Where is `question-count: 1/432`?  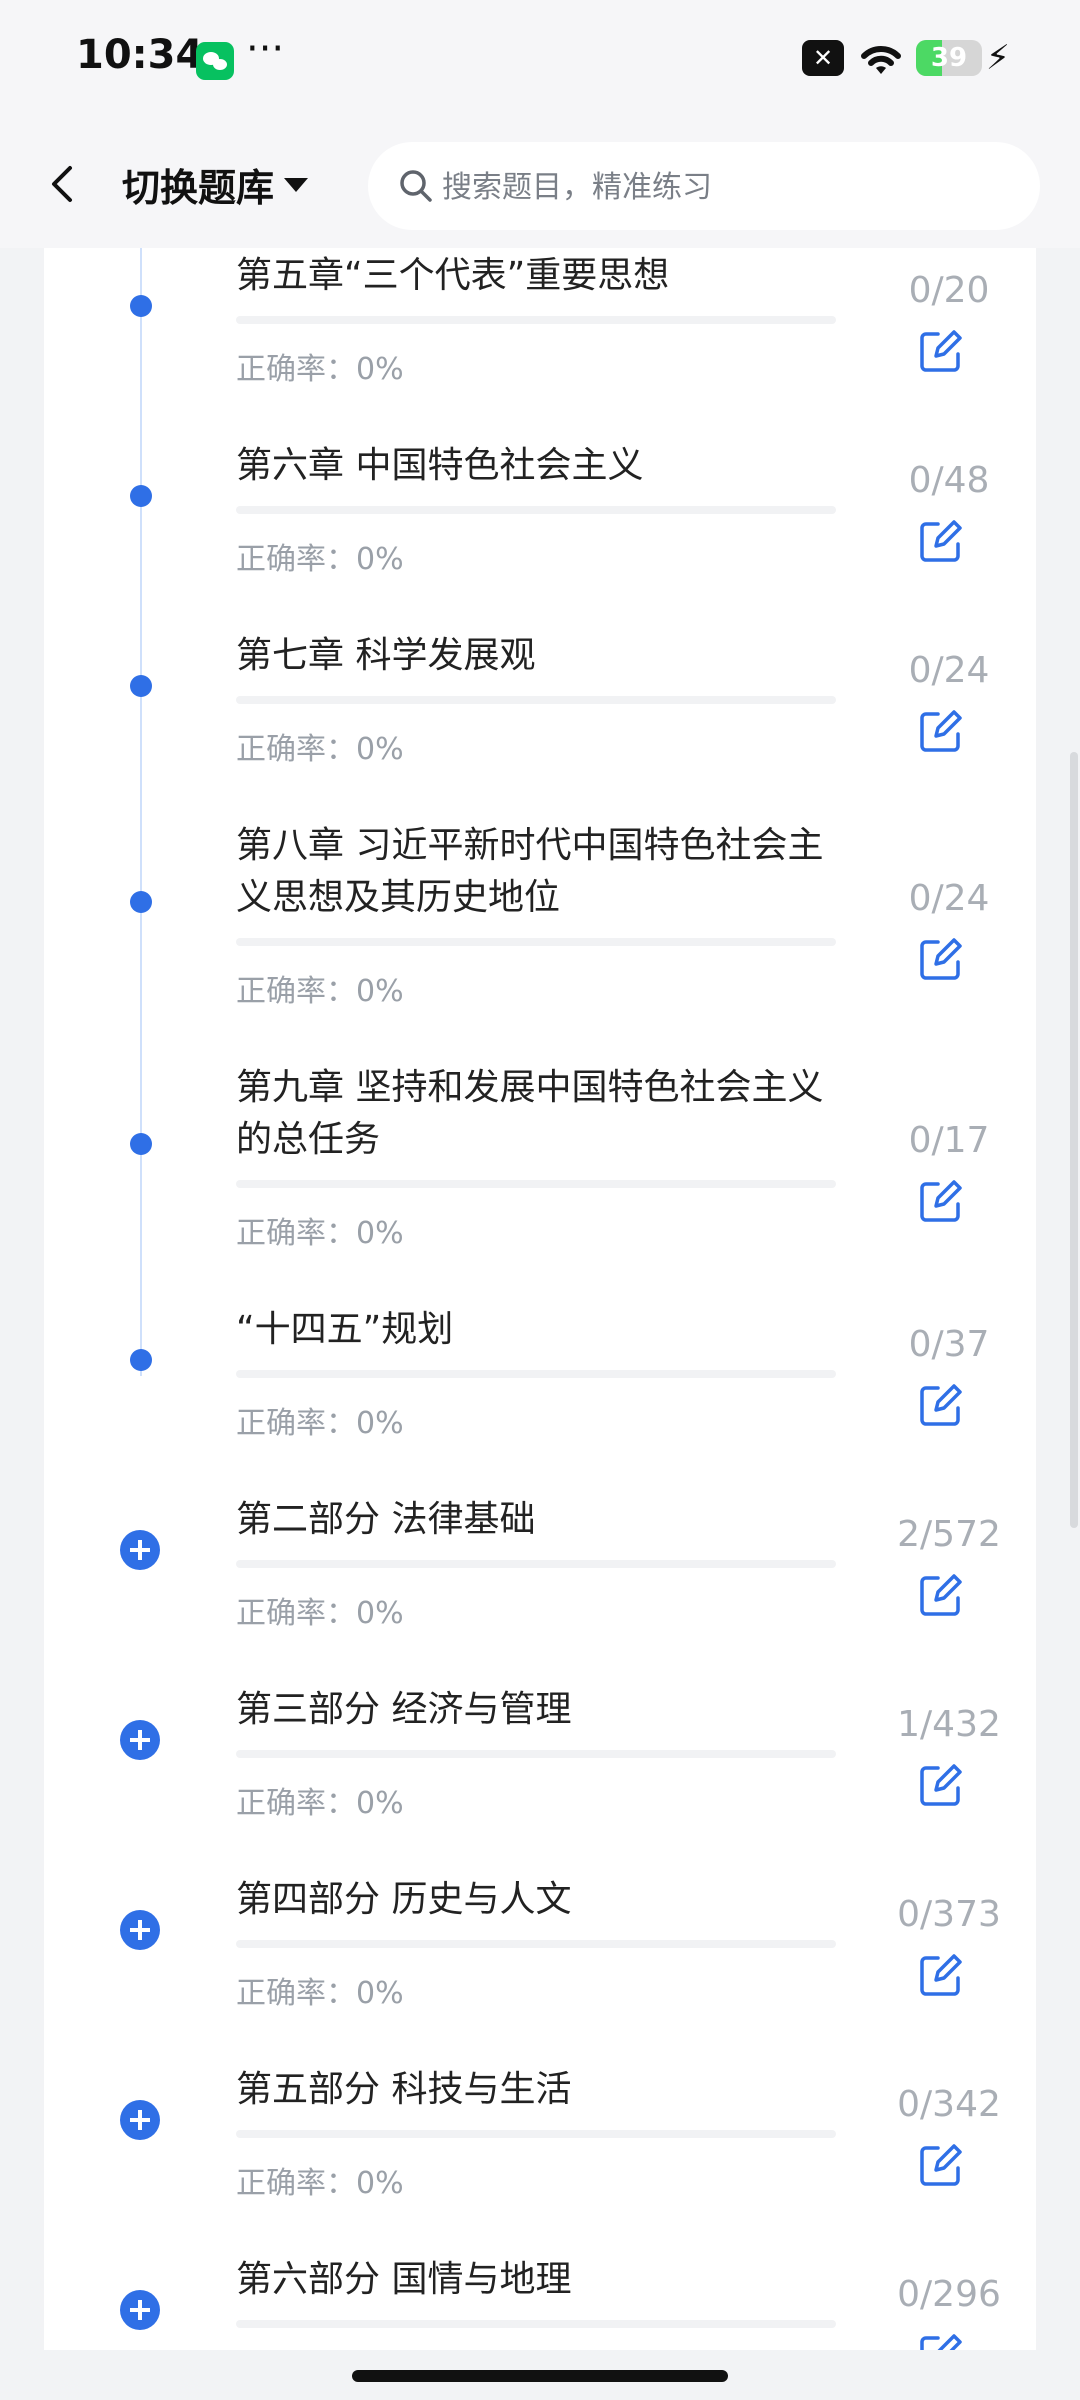 question-count: 1/432 is located at coordinates (949, 1724).